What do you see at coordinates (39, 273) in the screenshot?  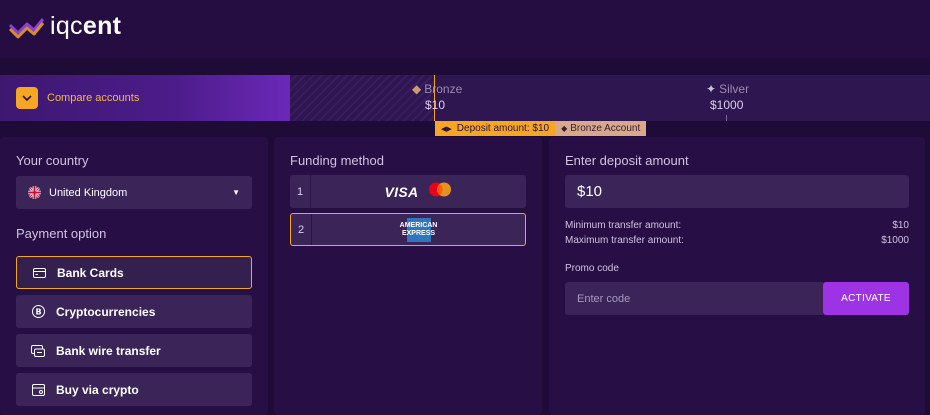 I see `card-icon` at bounding box center [39, 273].